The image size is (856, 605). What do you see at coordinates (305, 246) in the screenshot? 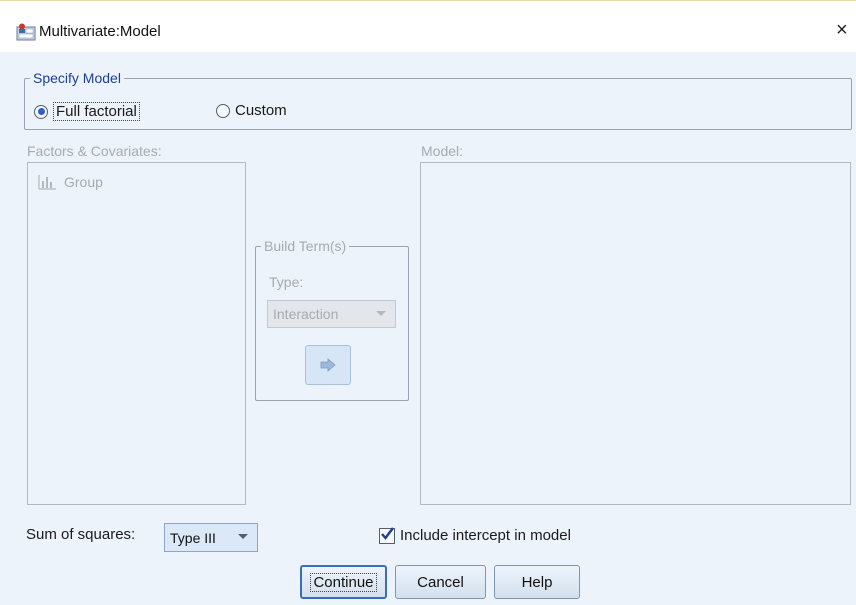
I see `build-terms-legend: Build Term(s)` at bounding box center [305, 246].